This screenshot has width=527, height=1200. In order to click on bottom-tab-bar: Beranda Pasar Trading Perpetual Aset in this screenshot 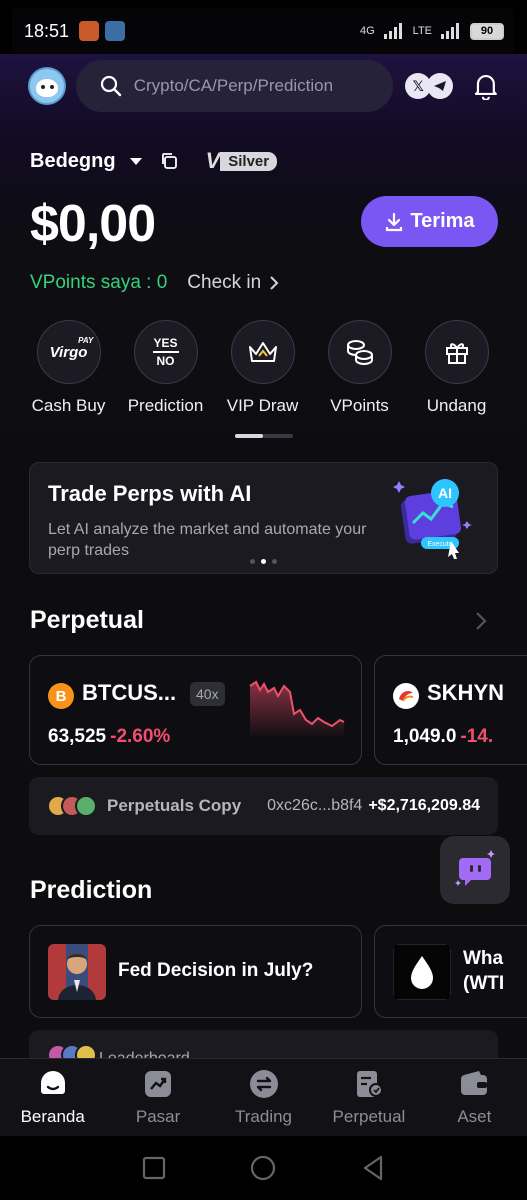, I will do `click(263, 1097)`.